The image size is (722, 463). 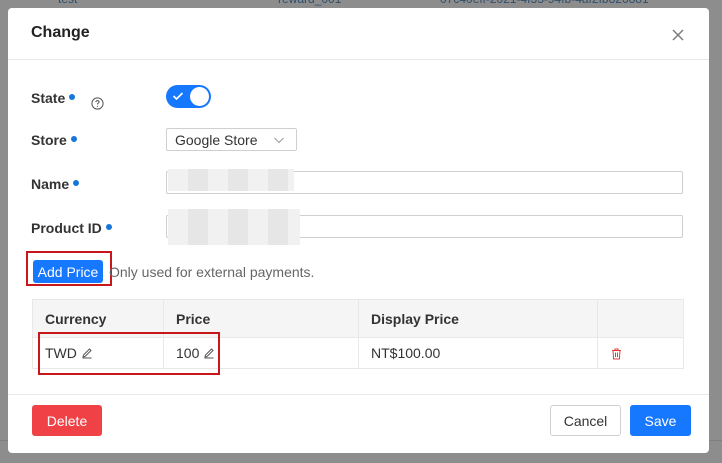 I want to click on cancel-button: Cancel, so click(x=585, y=420).